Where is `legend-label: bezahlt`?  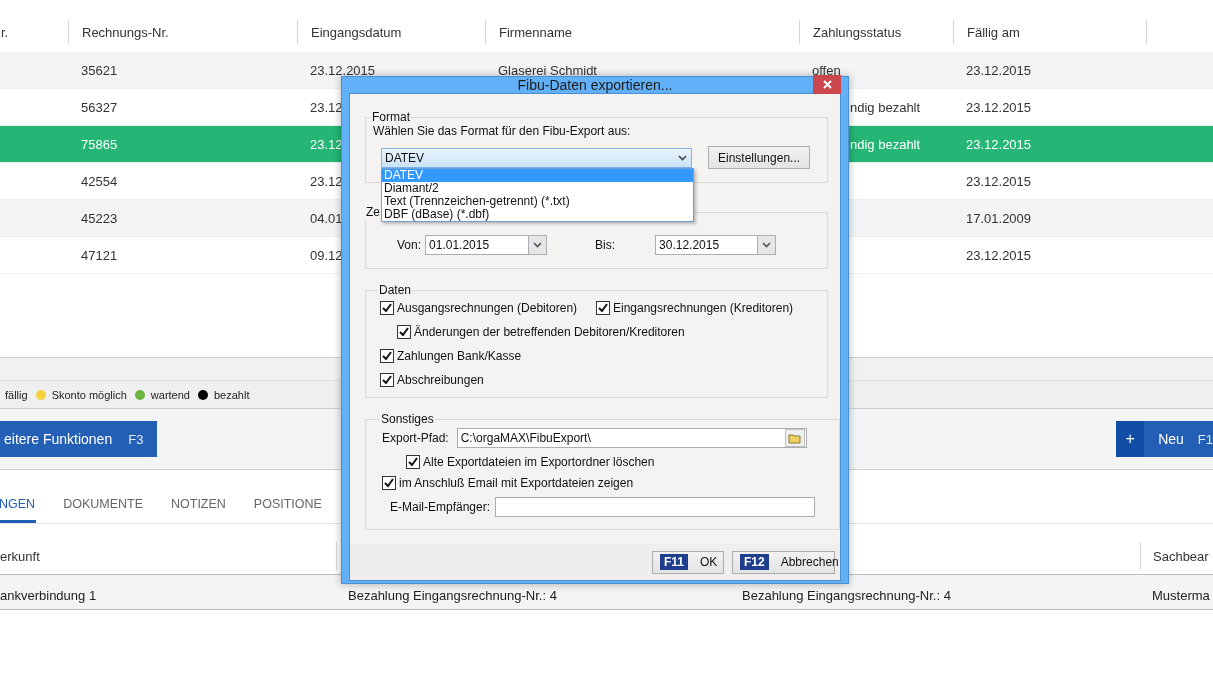
legend-label: bezahlt is located at coordinates (232, 394).